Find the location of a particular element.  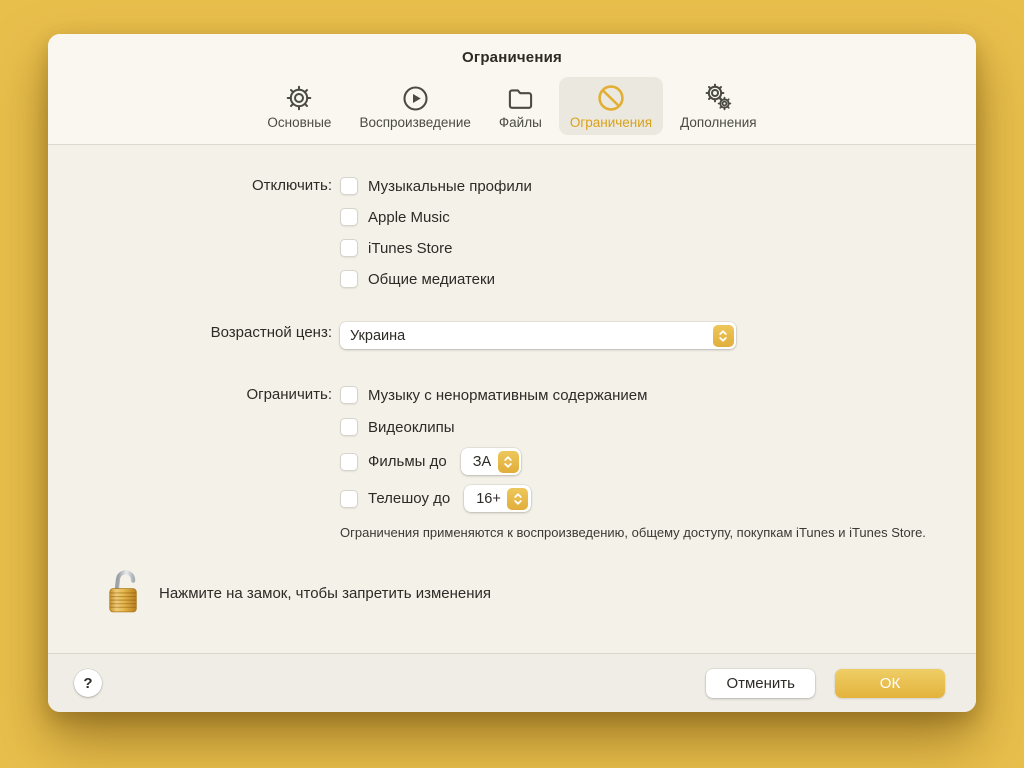

checkbox-row: Фильмы до ЗА is located at coordinates (493, 461).